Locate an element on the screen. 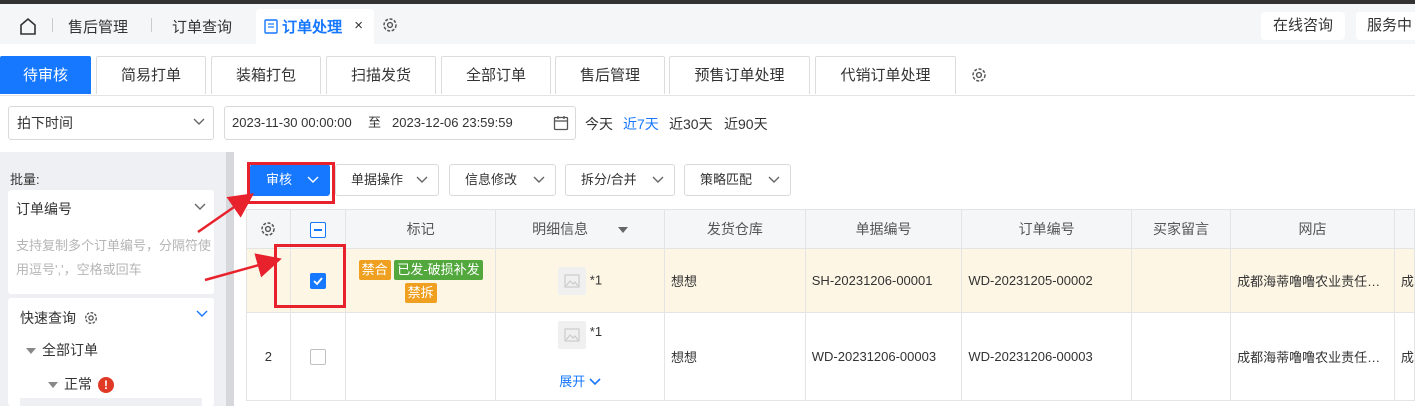 The image size is (1415, 406). annotation-arrows is located at coordinates (239, 237).